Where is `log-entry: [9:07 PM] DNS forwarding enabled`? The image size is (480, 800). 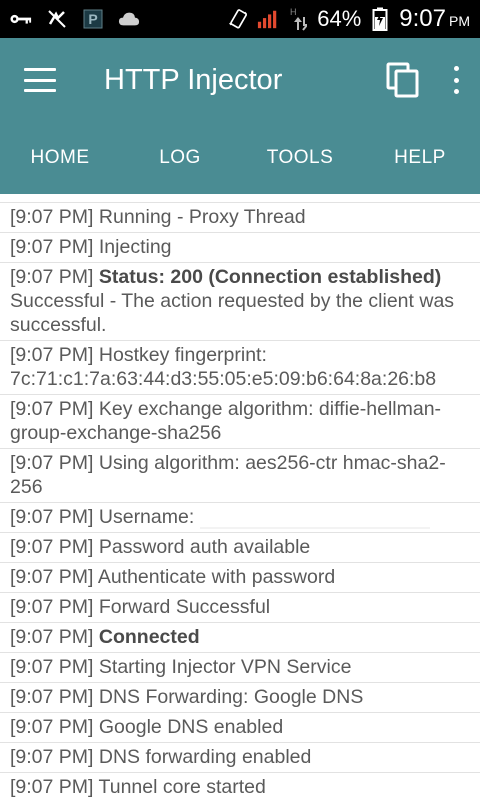
log-entry: [9:07 PM] DNS forwarding enabled is located at coordinates (240, 758).